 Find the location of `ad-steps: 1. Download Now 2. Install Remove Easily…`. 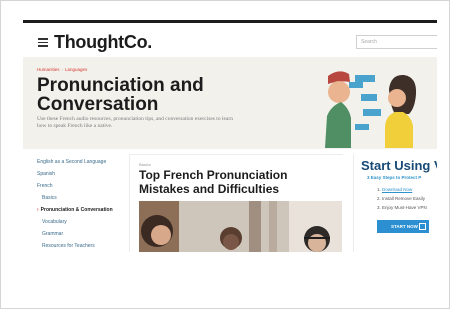

ad-steps: 1. Download Now 2. Install Remove Easily… is located at coordinates (402, 198).